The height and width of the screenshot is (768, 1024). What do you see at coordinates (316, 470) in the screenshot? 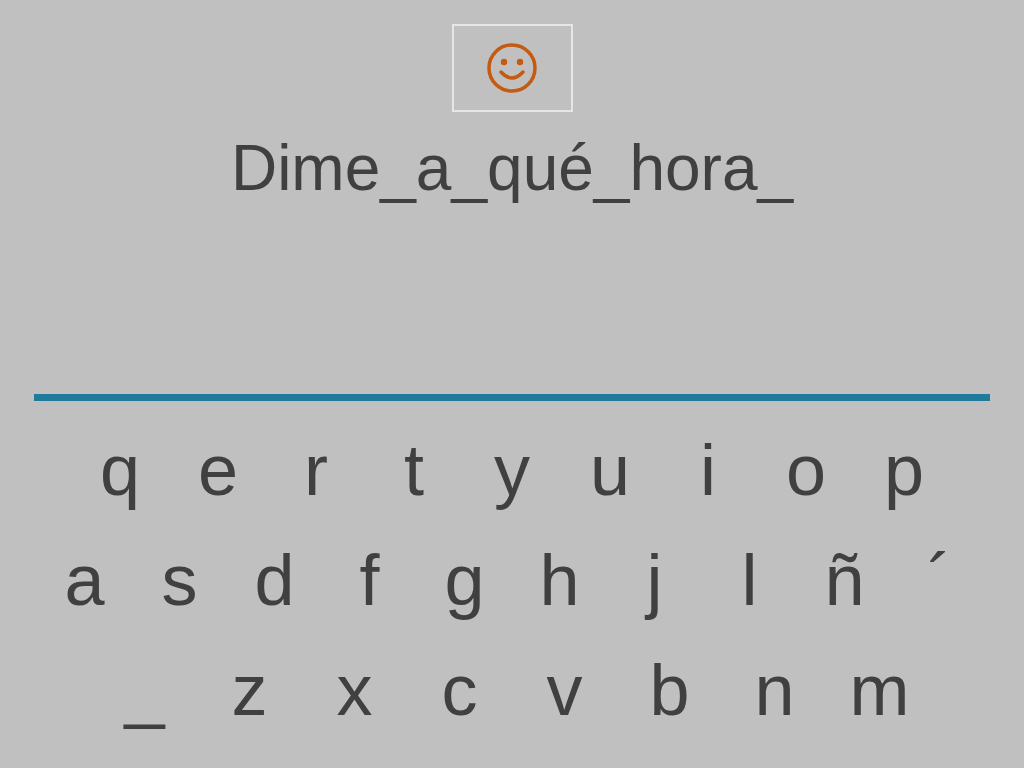
I see `key: r` at bounding box center [316, 470].